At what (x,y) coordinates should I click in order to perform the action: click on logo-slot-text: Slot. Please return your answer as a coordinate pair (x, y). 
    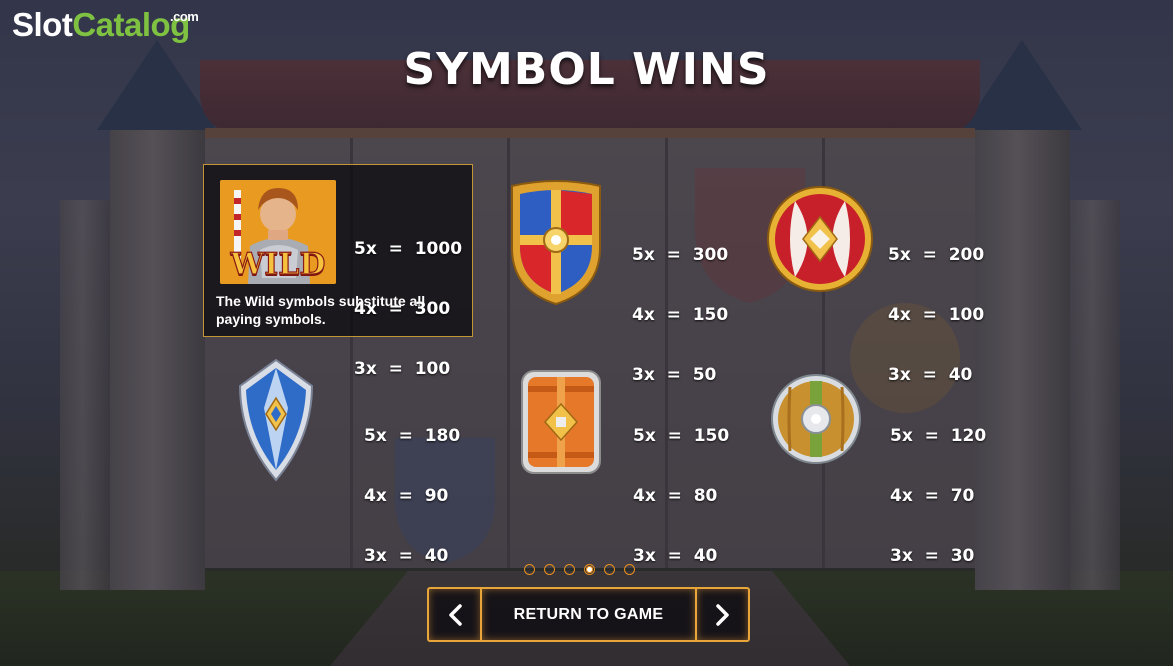
    Looking at the image, I should click on (42, 24).